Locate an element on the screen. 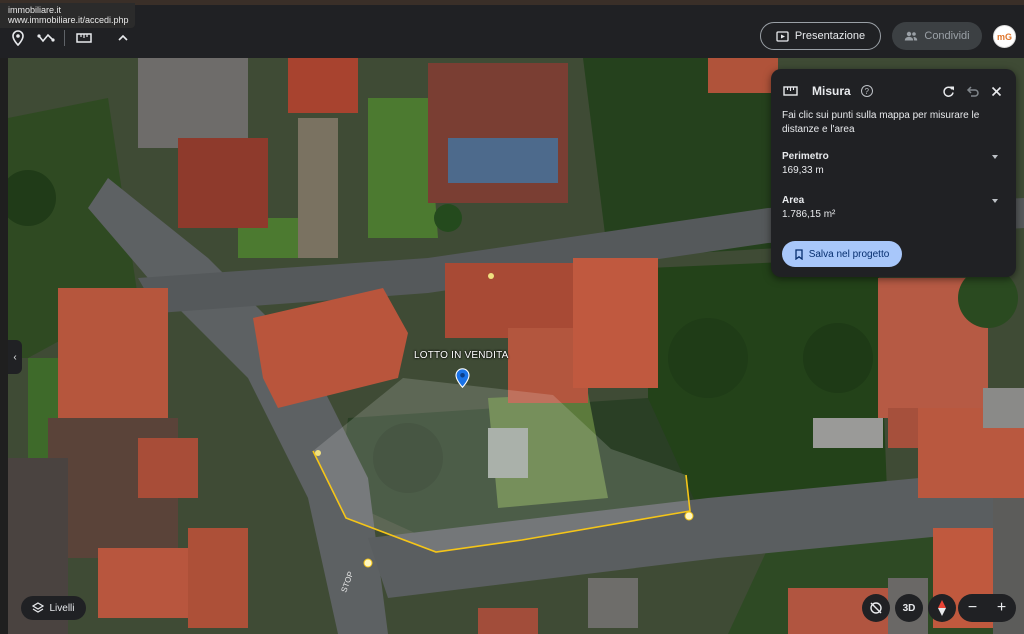  people-icon is located at coordinates (911, 36).